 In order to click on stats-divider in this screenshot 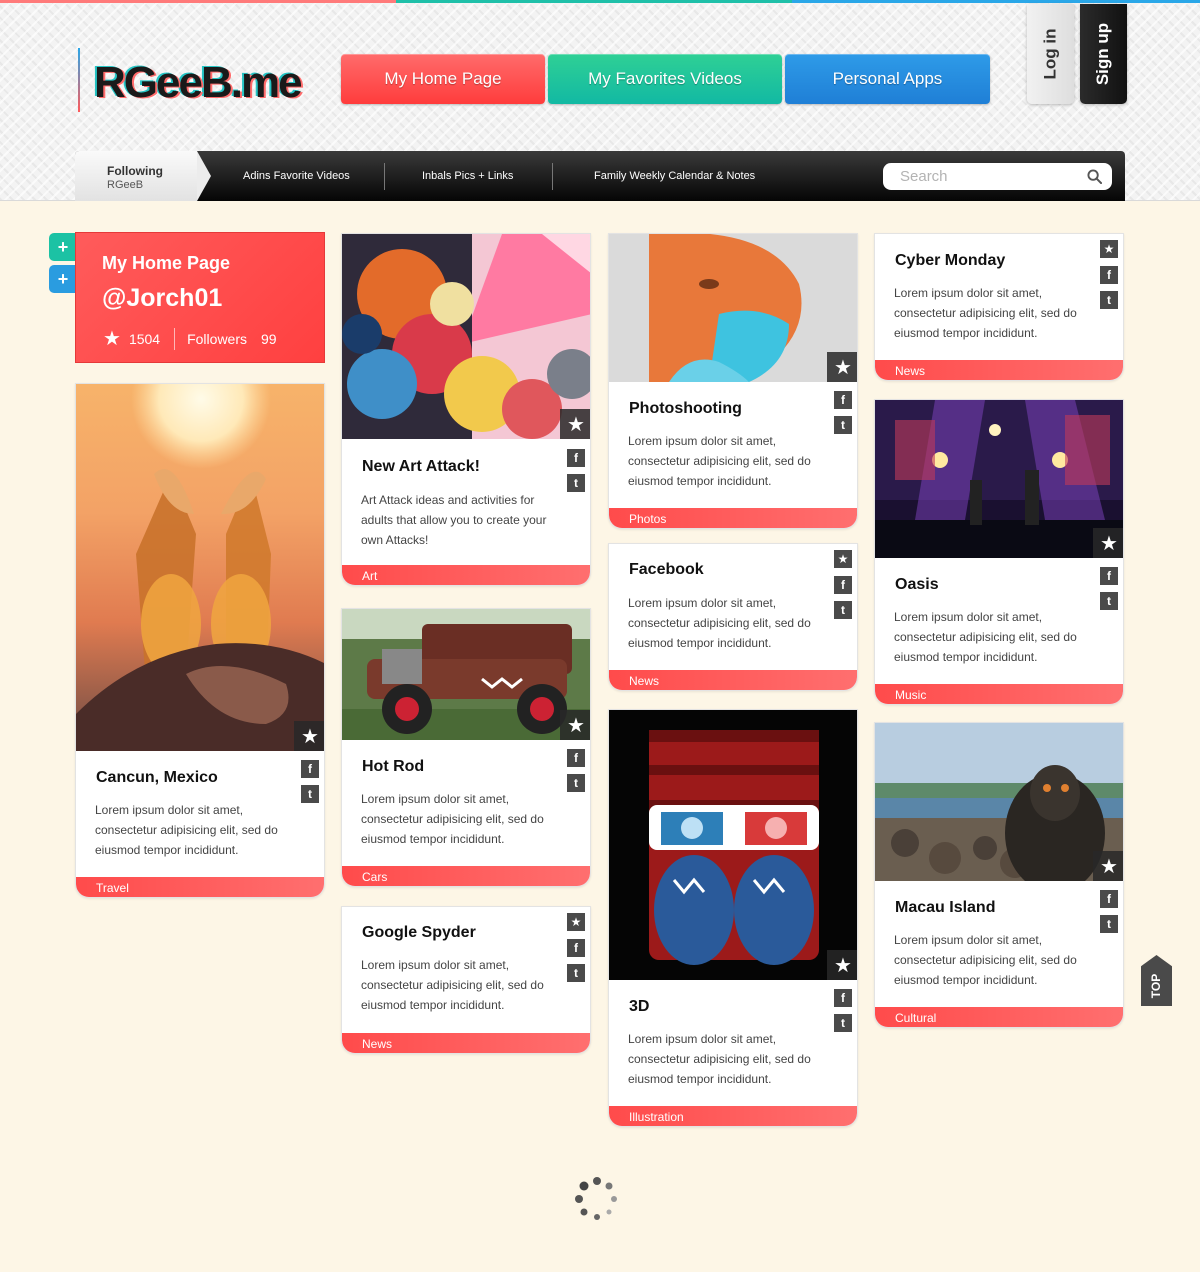, I will do `click(175, 339)`.